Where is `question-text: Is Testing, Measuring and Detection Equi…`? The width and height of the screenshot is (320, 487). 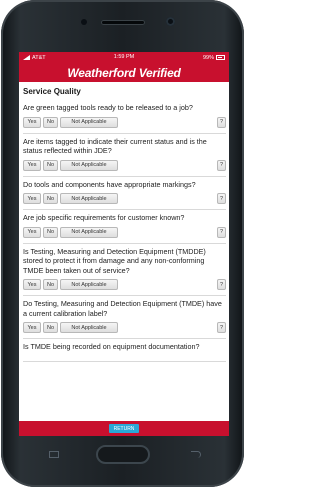
question-text: Is Testing, Measuring and Detection Equi… is located at coordinates (114, 260).